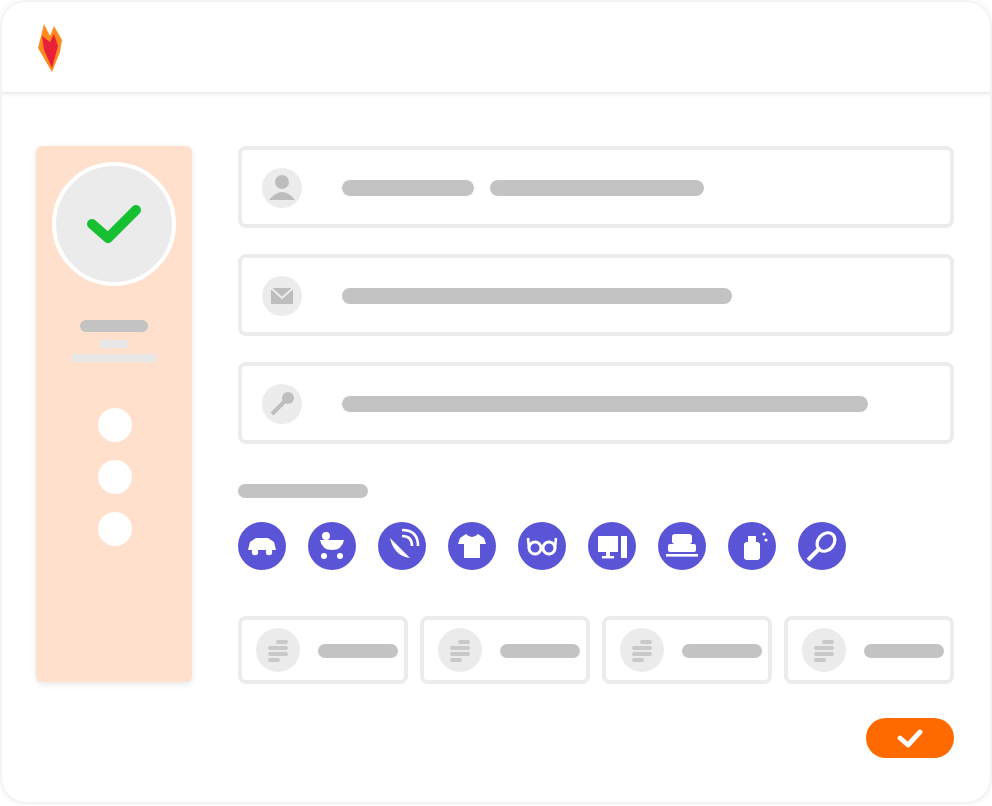  I want to click on car-icon, so click(262, 546).